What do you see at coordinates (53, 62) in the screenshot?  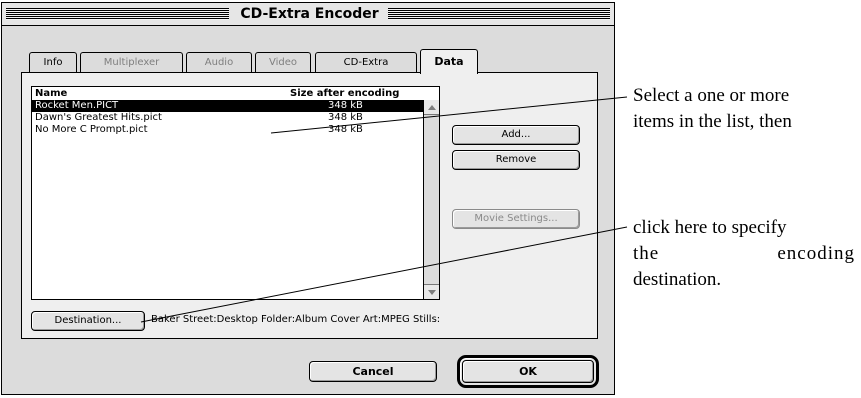 I see `tab-info: Info` at bounding box center [53, 62].